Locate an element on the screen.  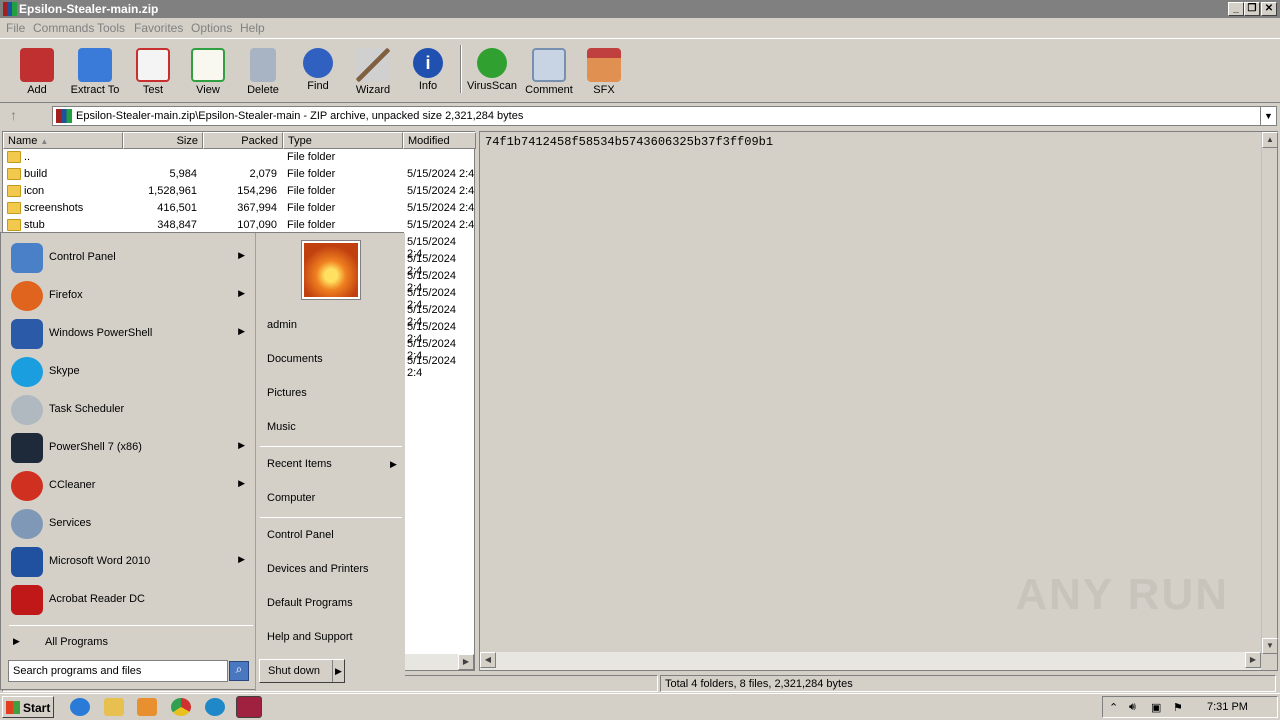
trash-icon is located at coordinates (263, 65).